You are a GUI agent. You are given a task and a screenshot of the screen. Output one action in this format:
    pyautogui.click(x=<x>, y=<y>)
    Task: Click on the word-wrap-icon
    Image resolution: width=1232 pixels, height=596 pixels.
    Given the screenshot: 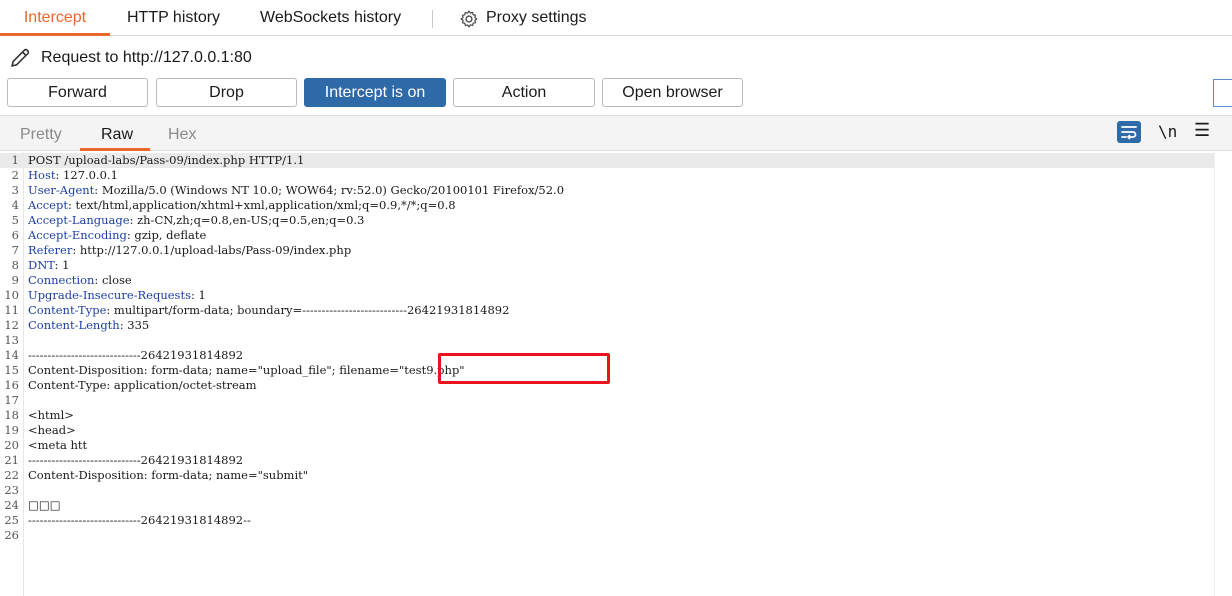 What is the action you would take?
    pyautogui.click(x=1129, y=133)
    